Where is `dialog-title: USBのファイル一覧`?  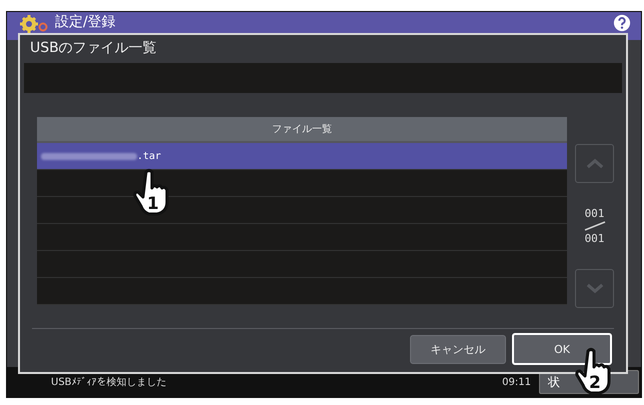 dialog-title: USBのファイル一覧 is located at coordinates (93, 48).